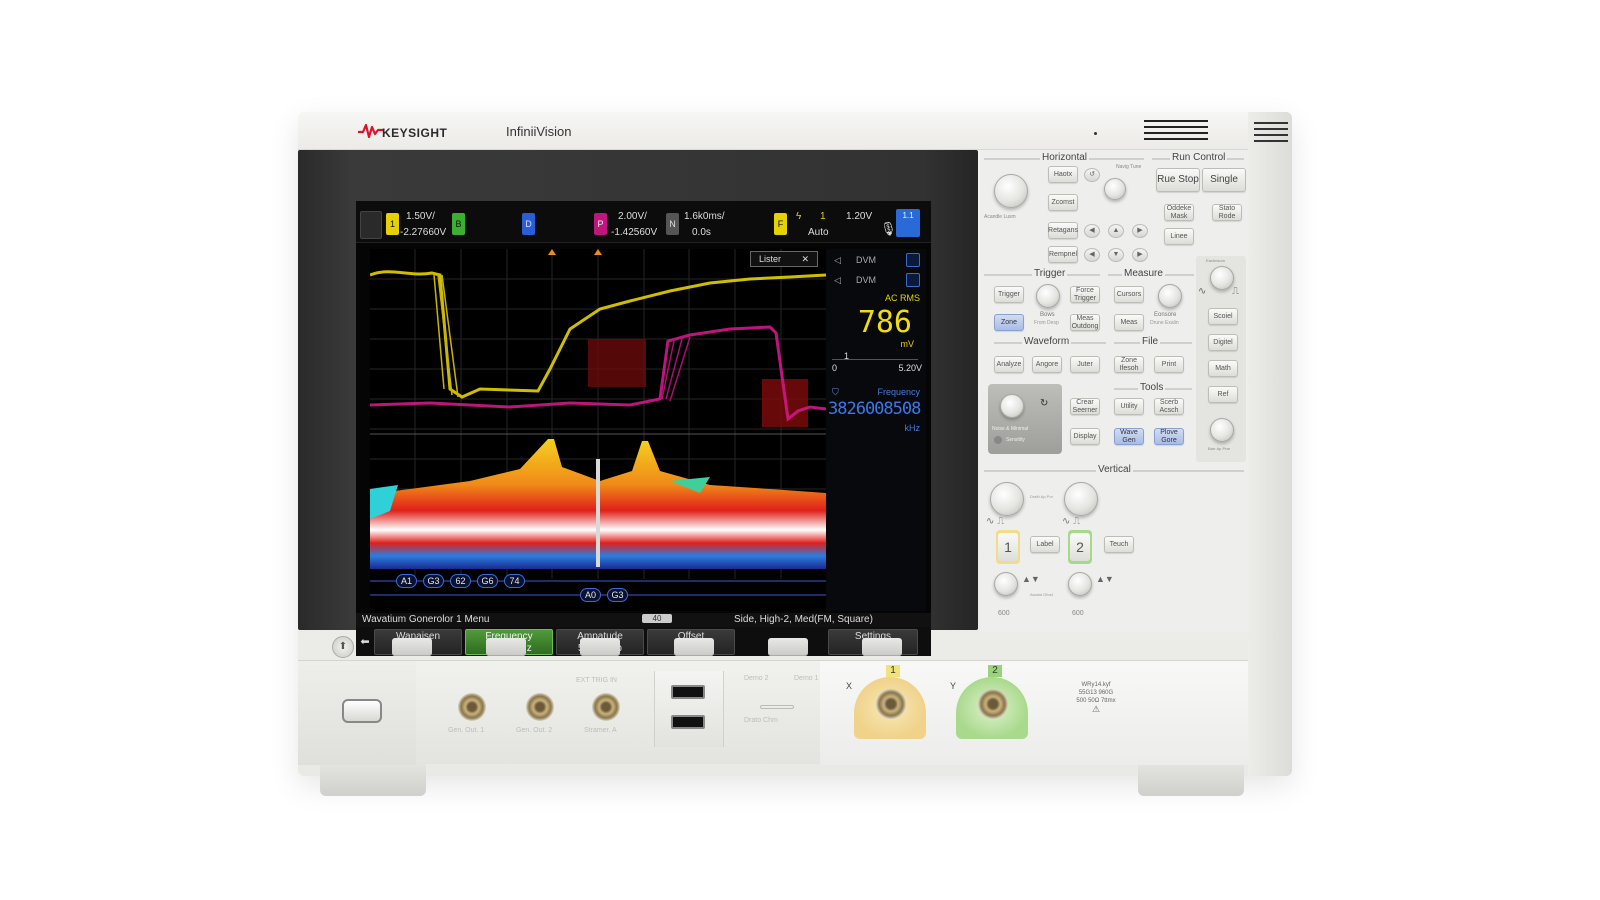  Describe the element at coordinates (1009, 364) in the screenshot. I see `analyze-button: Analyze` at that location.